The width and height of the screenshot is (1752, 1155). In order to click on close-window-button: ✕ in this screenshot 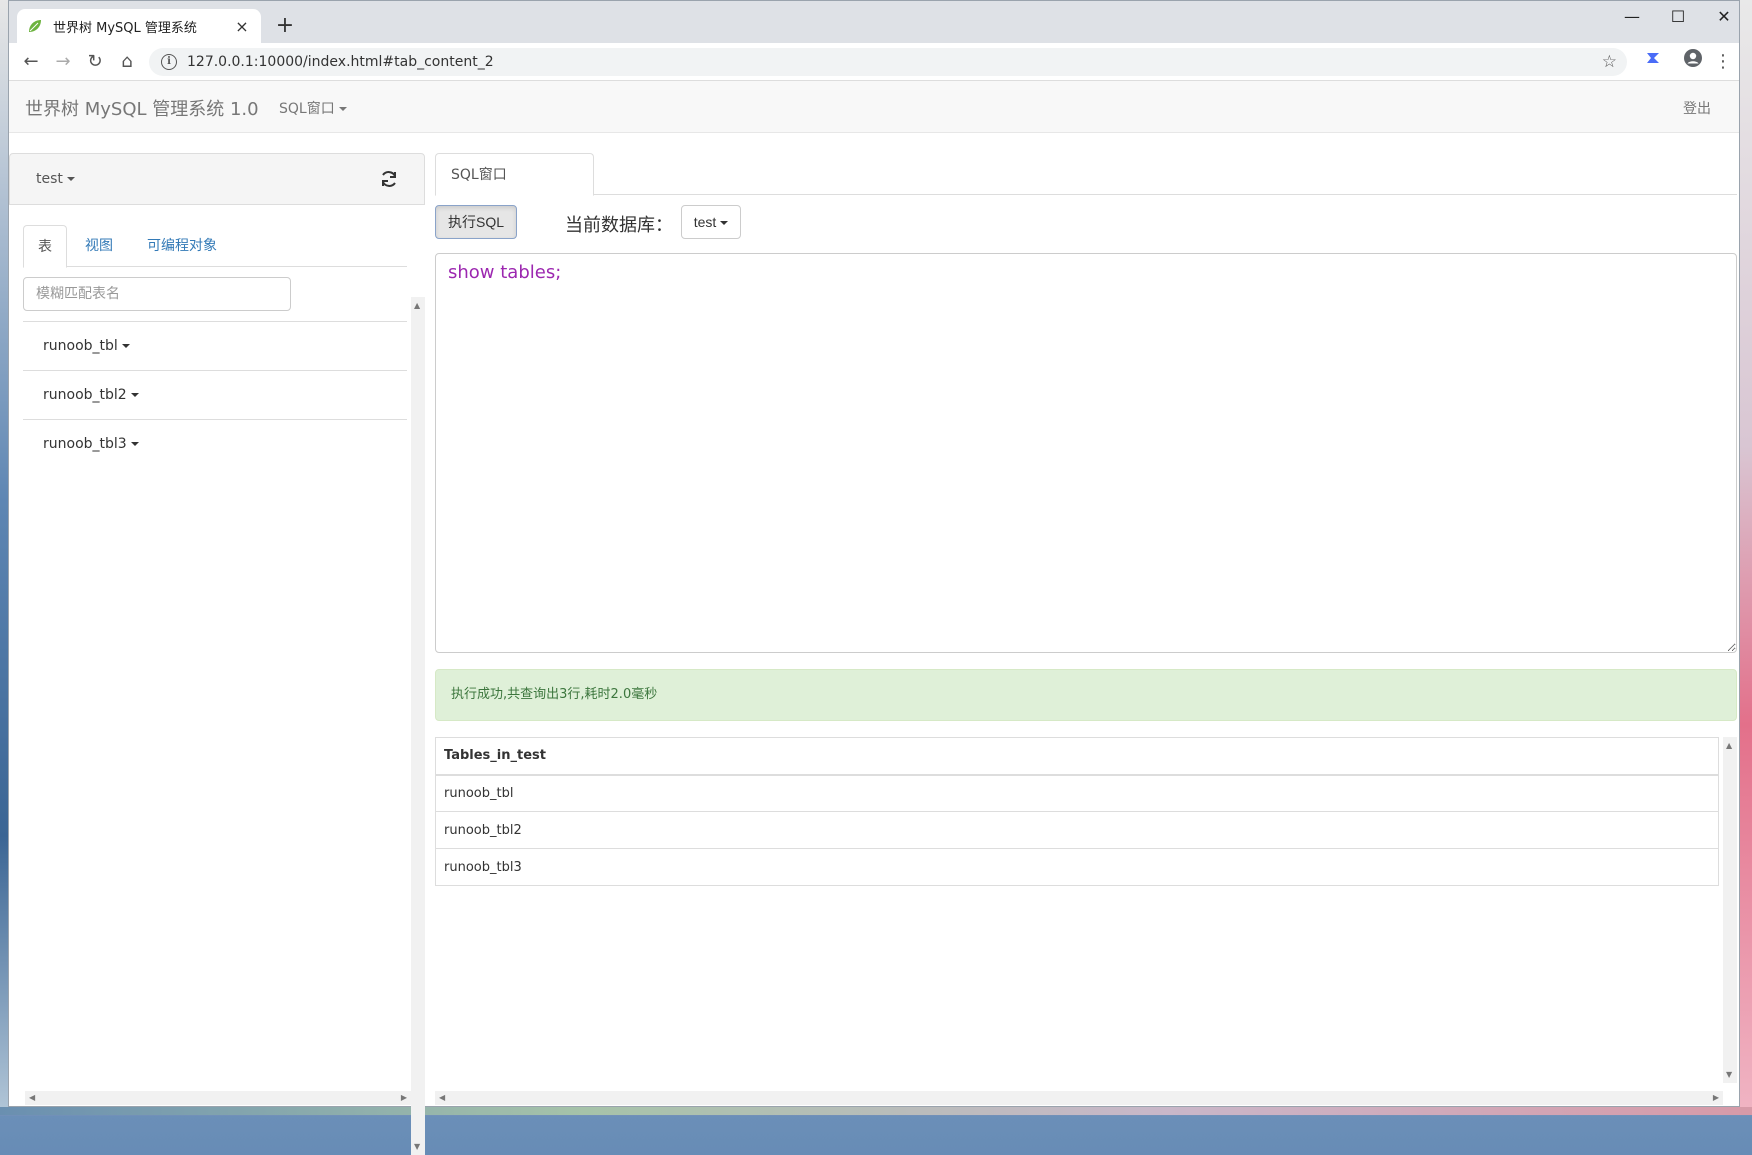, I will do `click(1724, 17)`.